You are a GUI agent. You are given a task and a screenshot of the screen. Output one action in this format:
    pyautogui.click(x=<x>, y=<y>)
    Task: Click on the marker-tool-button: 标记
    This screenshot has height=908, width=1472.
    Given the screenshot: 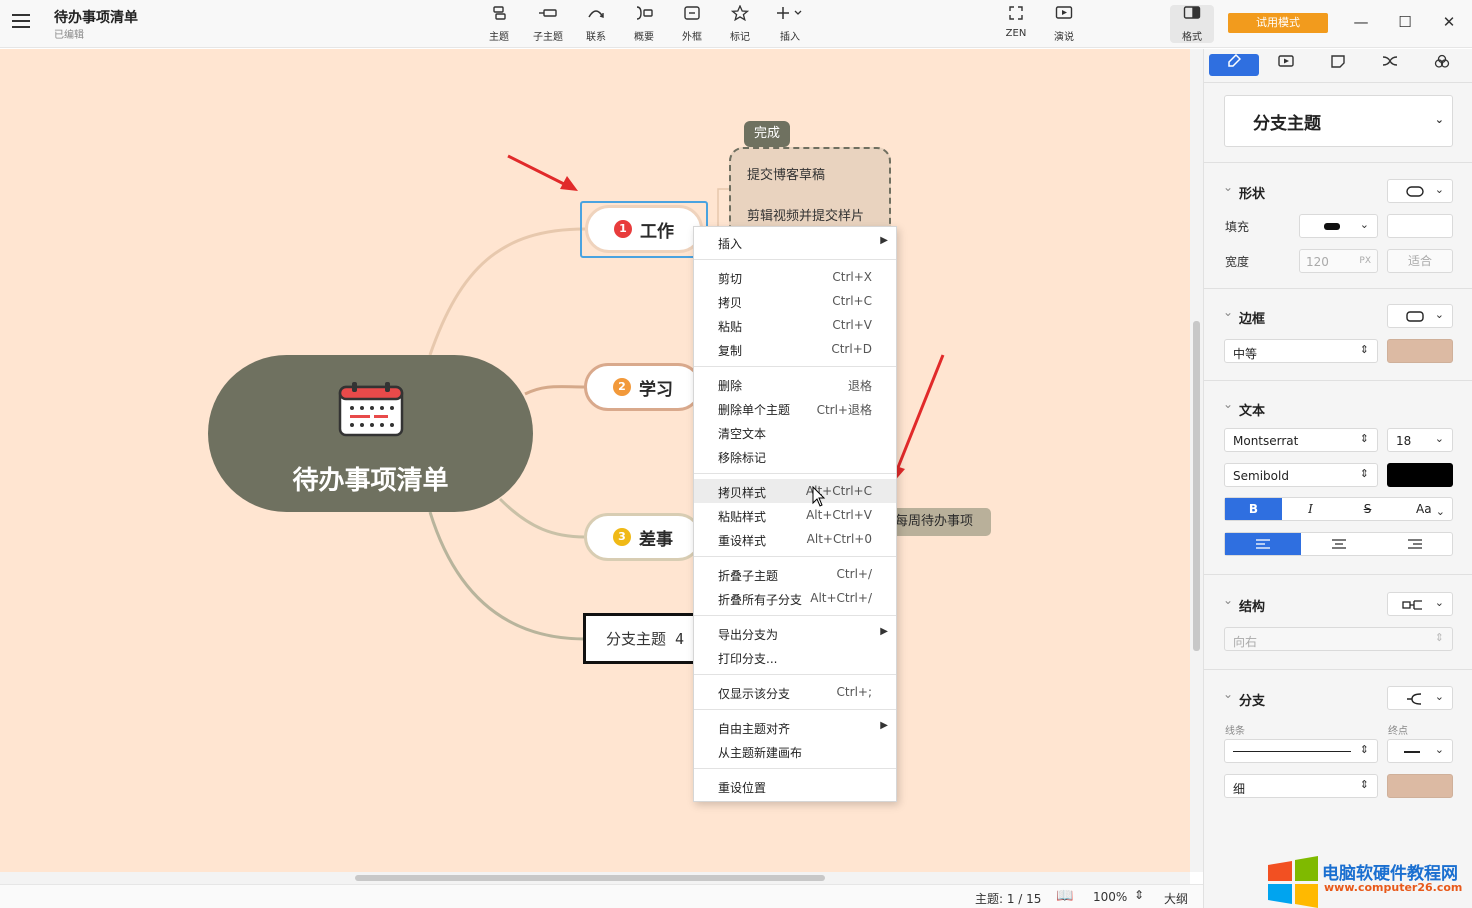 What is the action you would take?
    pyautogui.click(x=740, y=23)
    